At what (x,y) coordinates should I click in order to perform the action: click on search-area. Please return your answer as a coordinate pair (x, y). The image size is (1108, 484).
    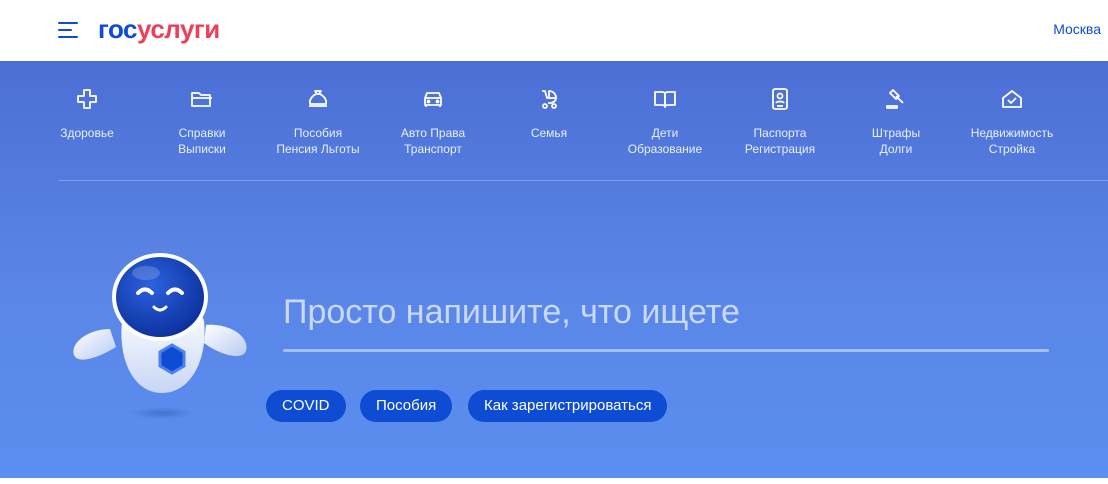
    Looking at the image, I should click on (666, 317).